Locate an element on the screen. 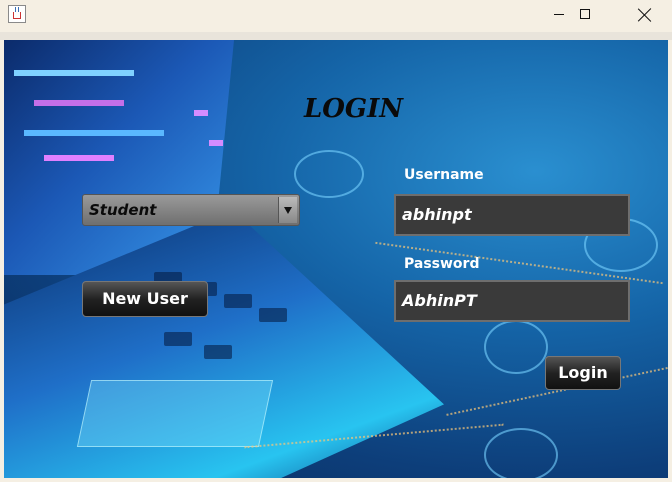 The image size is (672, 482). close-icon is located at coordinates (645, 15).